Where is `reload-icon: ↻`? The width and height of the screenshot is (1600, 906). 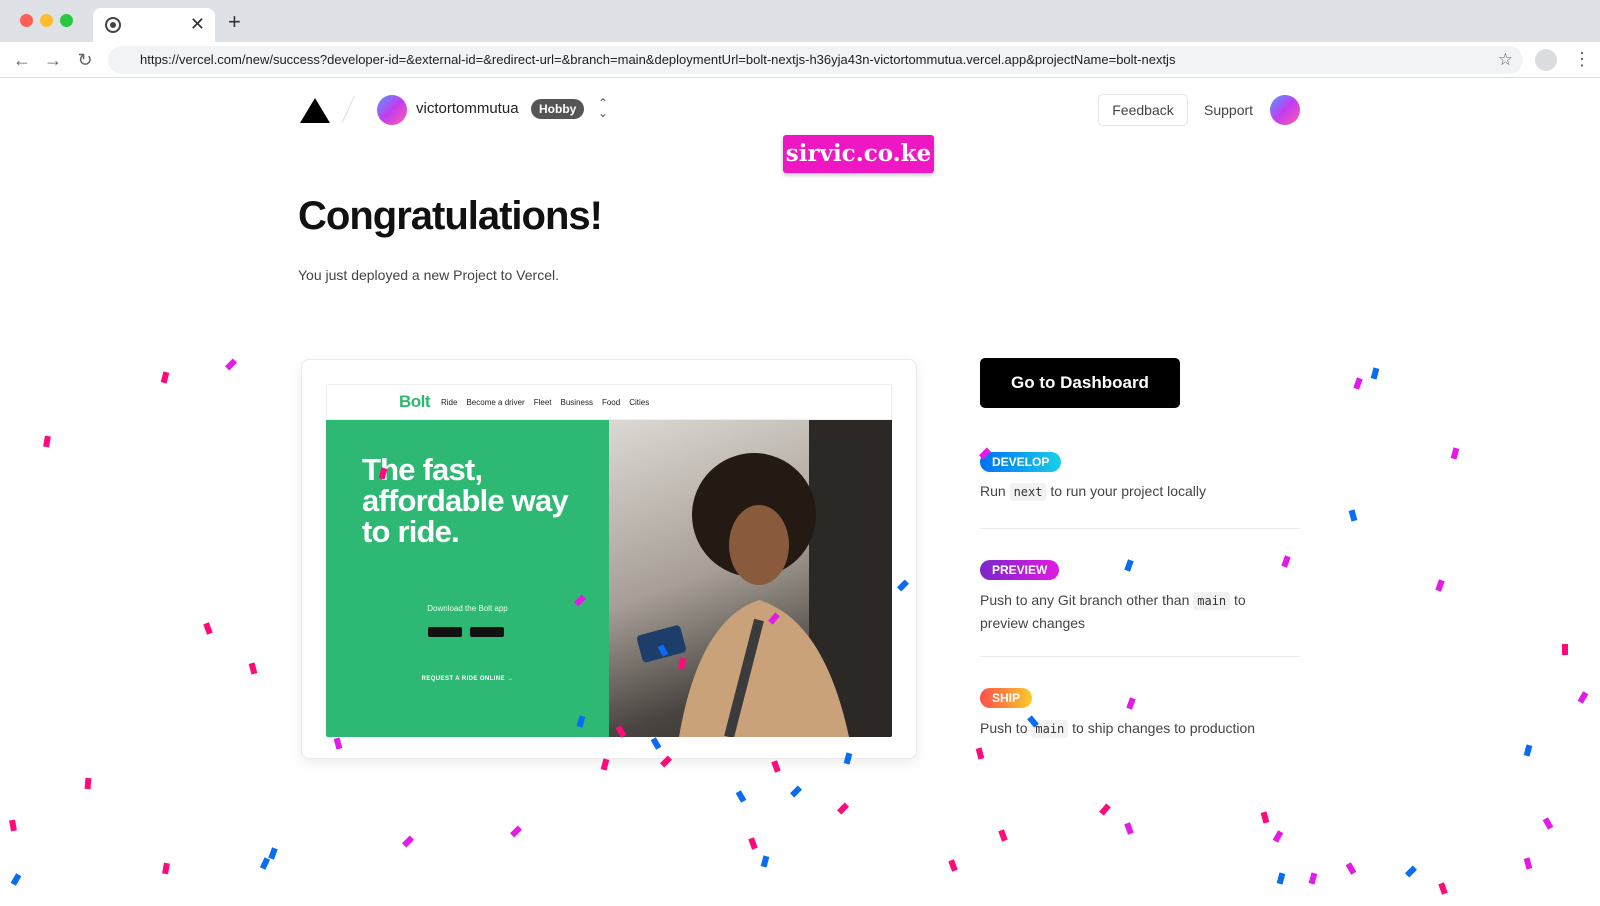
reload-icon: ↻ is located at coordinates (85, 60).